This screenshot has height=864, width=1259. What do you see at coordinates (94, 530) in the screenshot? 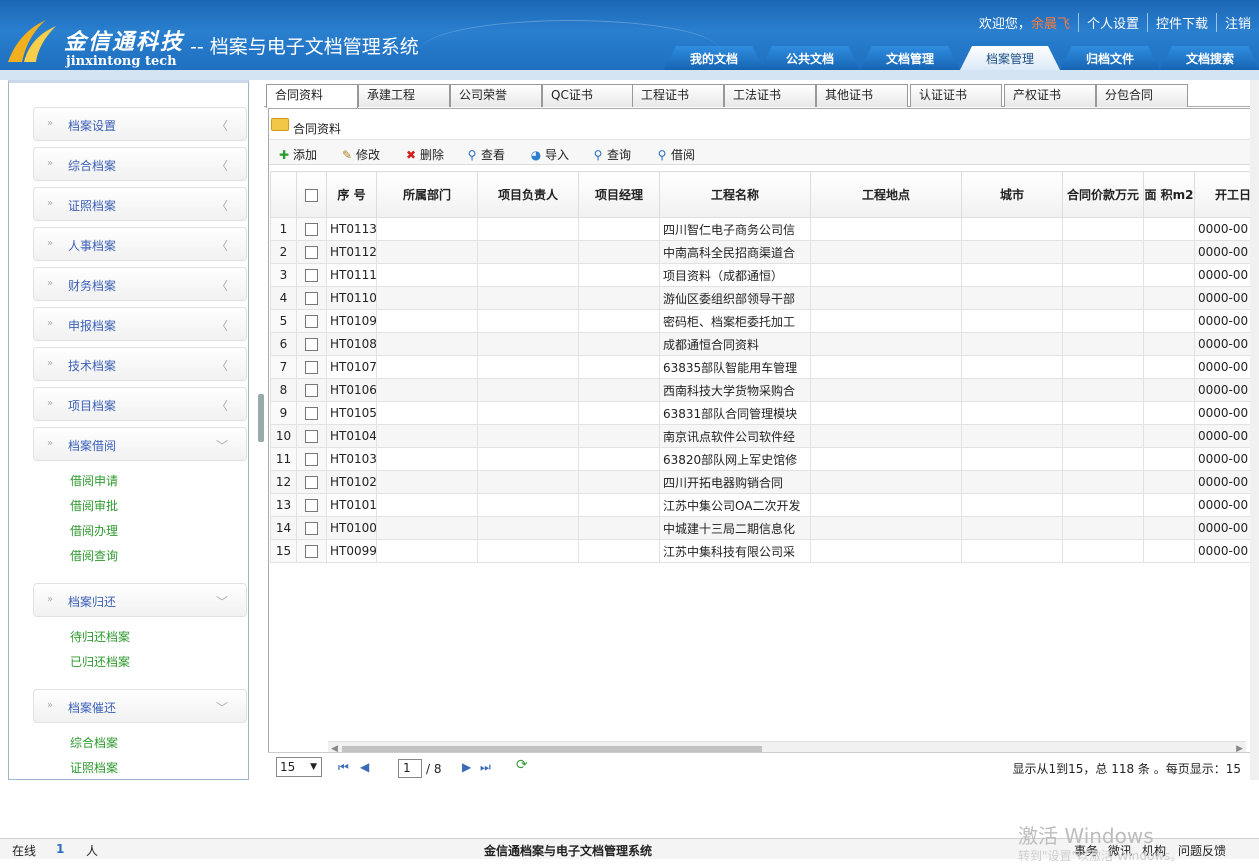
I see `sidebar-item-borrow-handle: 借阅办理` at bounding box center [94, 530].